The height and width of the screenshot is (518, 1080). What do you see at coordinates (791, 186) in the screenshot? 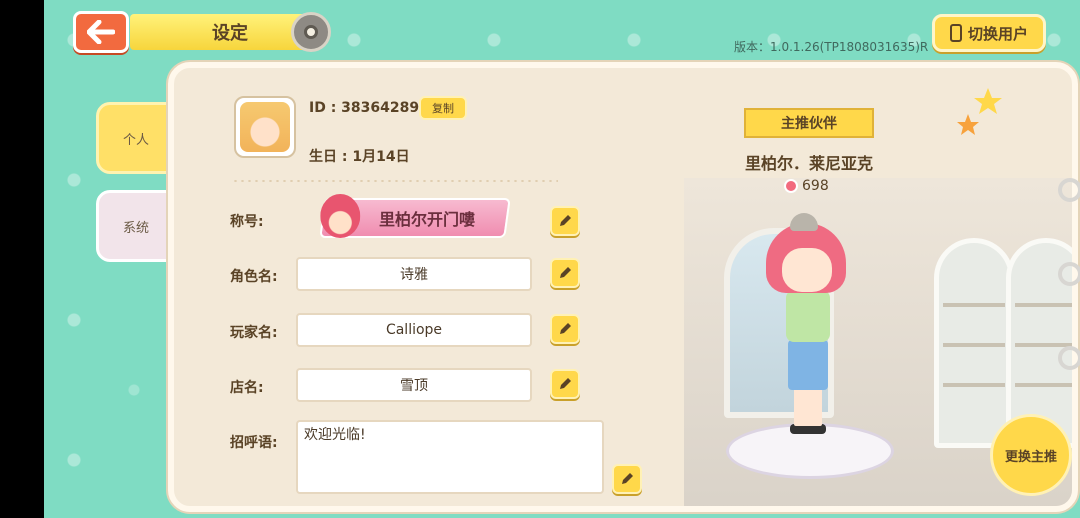
I see `heart-icon` at bounding box center [791, 186].